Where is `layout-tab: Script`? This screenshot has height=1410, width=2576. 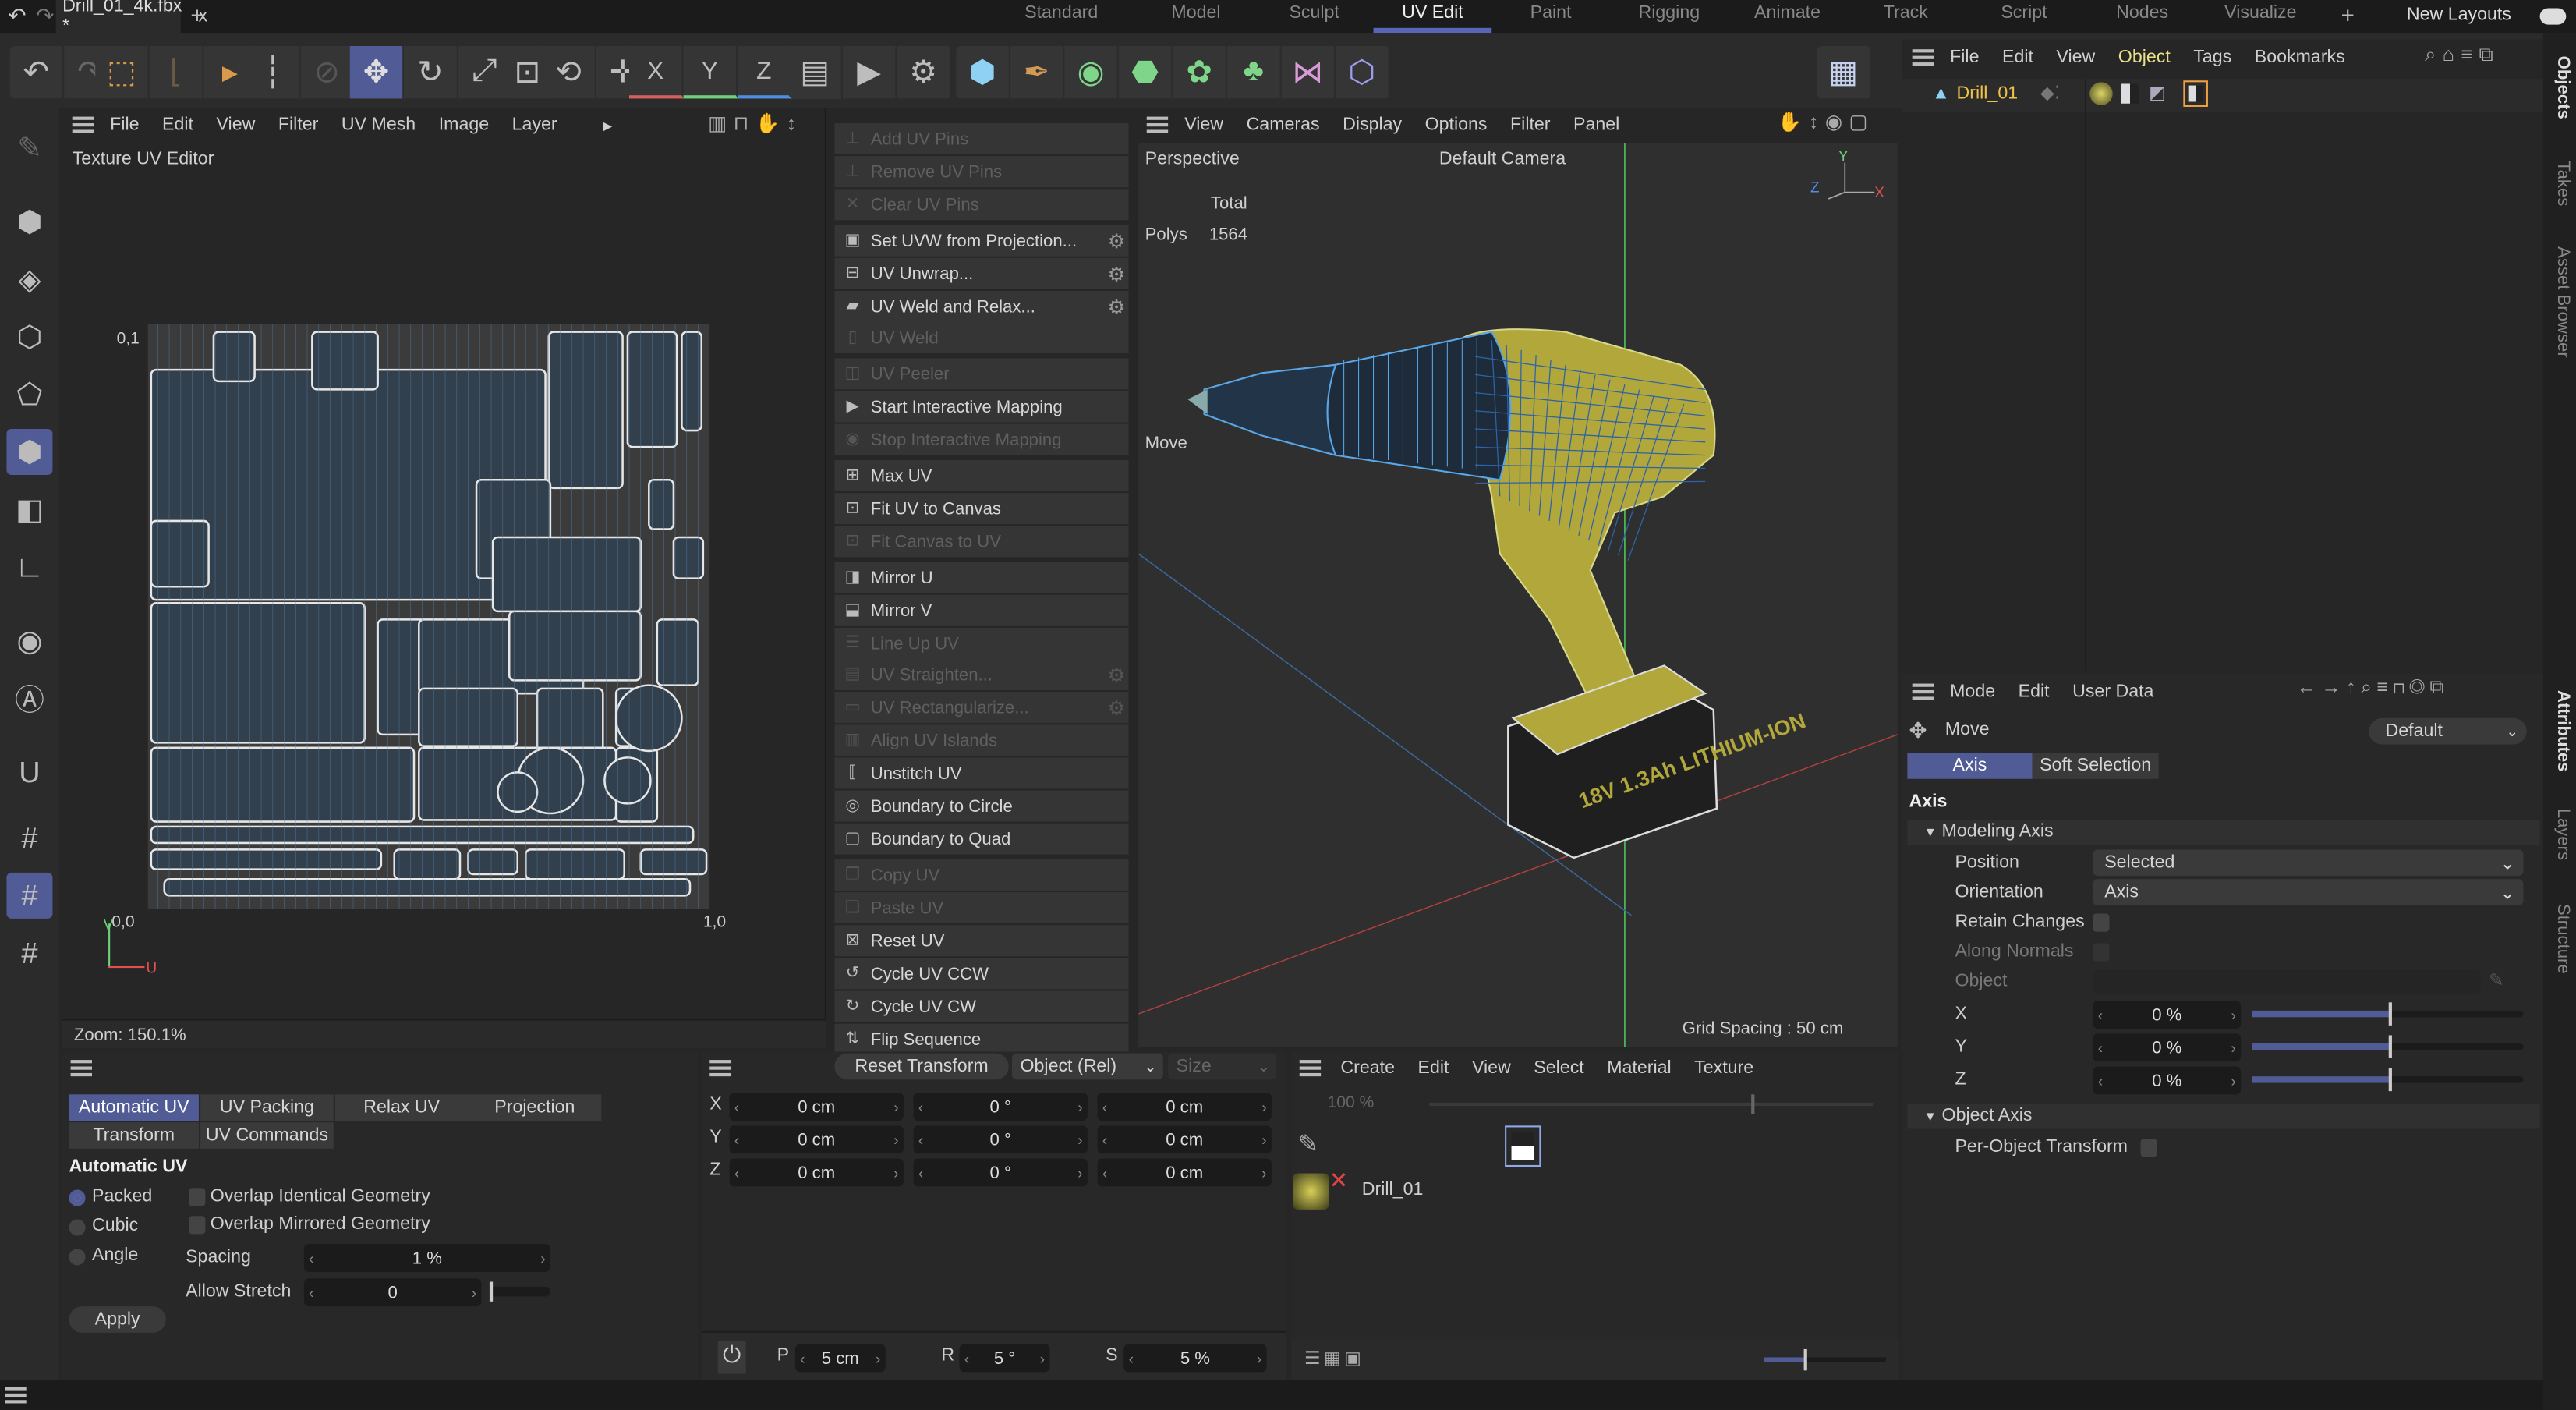
layout-tab: Script is located at coordinates (2024, 16).